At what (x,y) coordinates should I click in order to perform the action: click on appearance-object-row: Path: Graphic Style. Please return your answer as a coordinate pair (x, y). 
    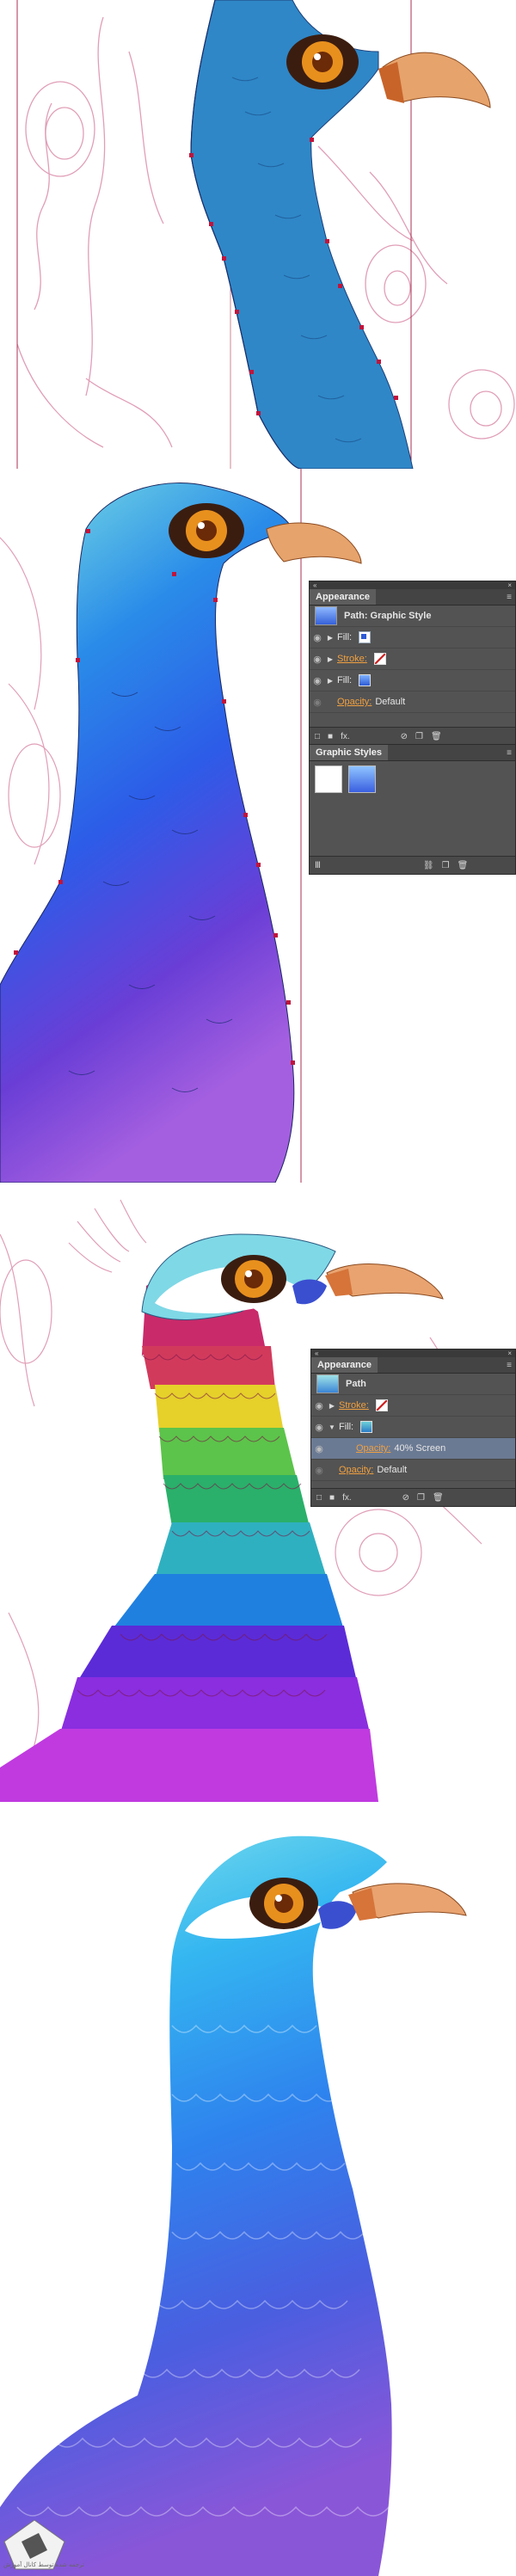
    Looking at the image, I should click on (412, 616).